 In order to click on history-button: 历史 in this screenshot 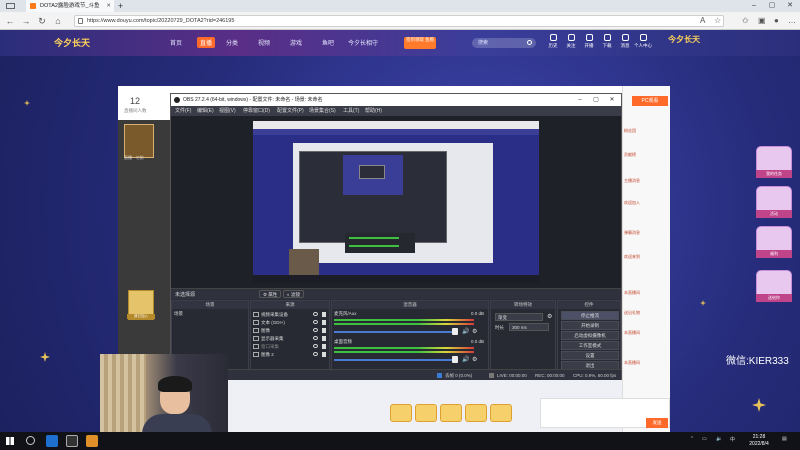, I will do `click(553, 41)`.